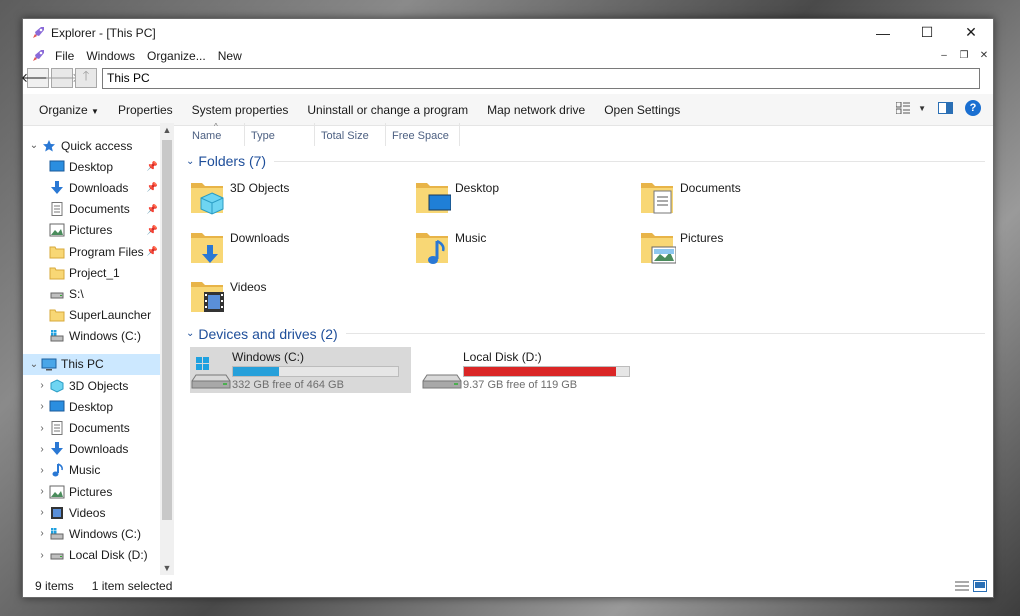  Describe the element at coordinates (752, 199) in the screenshot. I see `folder-item: Documents` at that location.